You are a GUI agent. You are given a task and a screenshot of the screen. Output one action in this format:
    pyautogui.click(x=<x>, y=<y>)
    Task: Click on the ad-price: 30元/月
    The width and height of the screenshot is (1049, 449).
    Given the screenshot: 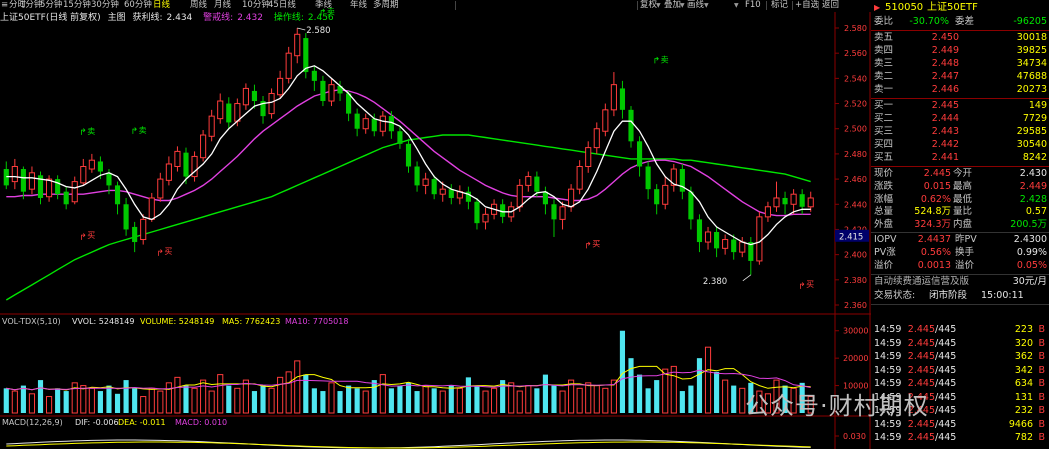 What is the action you would take?
    pyautogui.click(x=1018, y=282)
    